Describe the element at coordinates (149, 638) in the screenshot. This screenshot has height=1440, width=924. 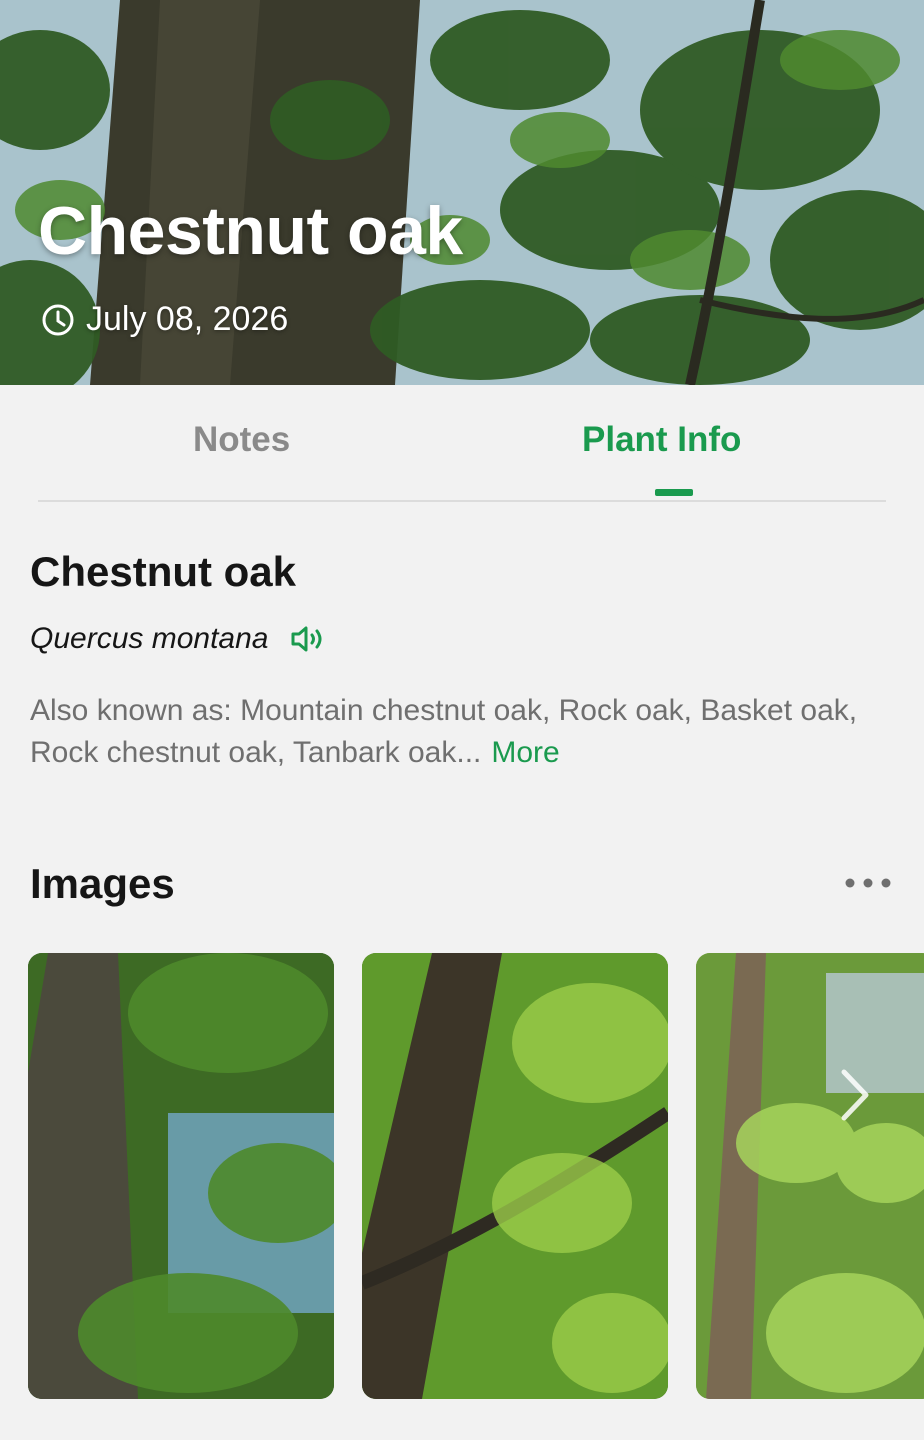
I see `scientific-name: Quercus montana` at that location.